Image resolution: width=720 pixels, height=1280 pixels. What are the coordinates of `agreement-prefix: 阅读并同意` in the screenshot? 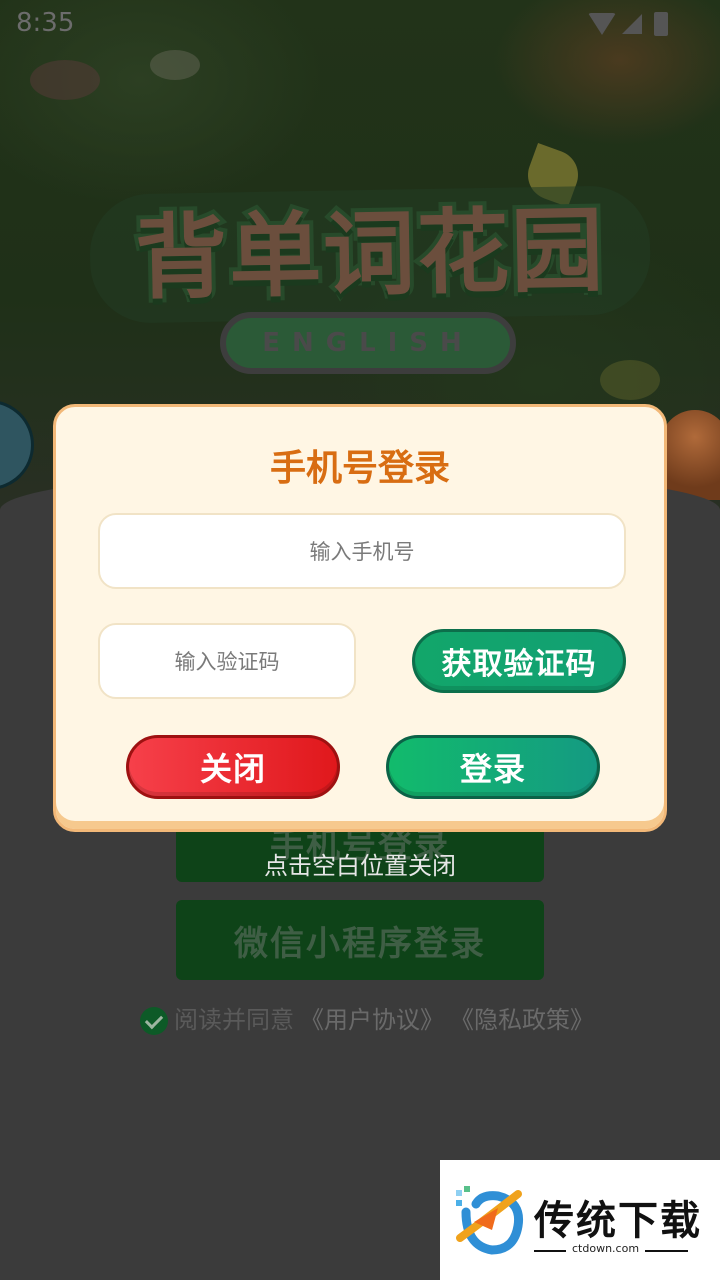 It's located at (234, 1020).